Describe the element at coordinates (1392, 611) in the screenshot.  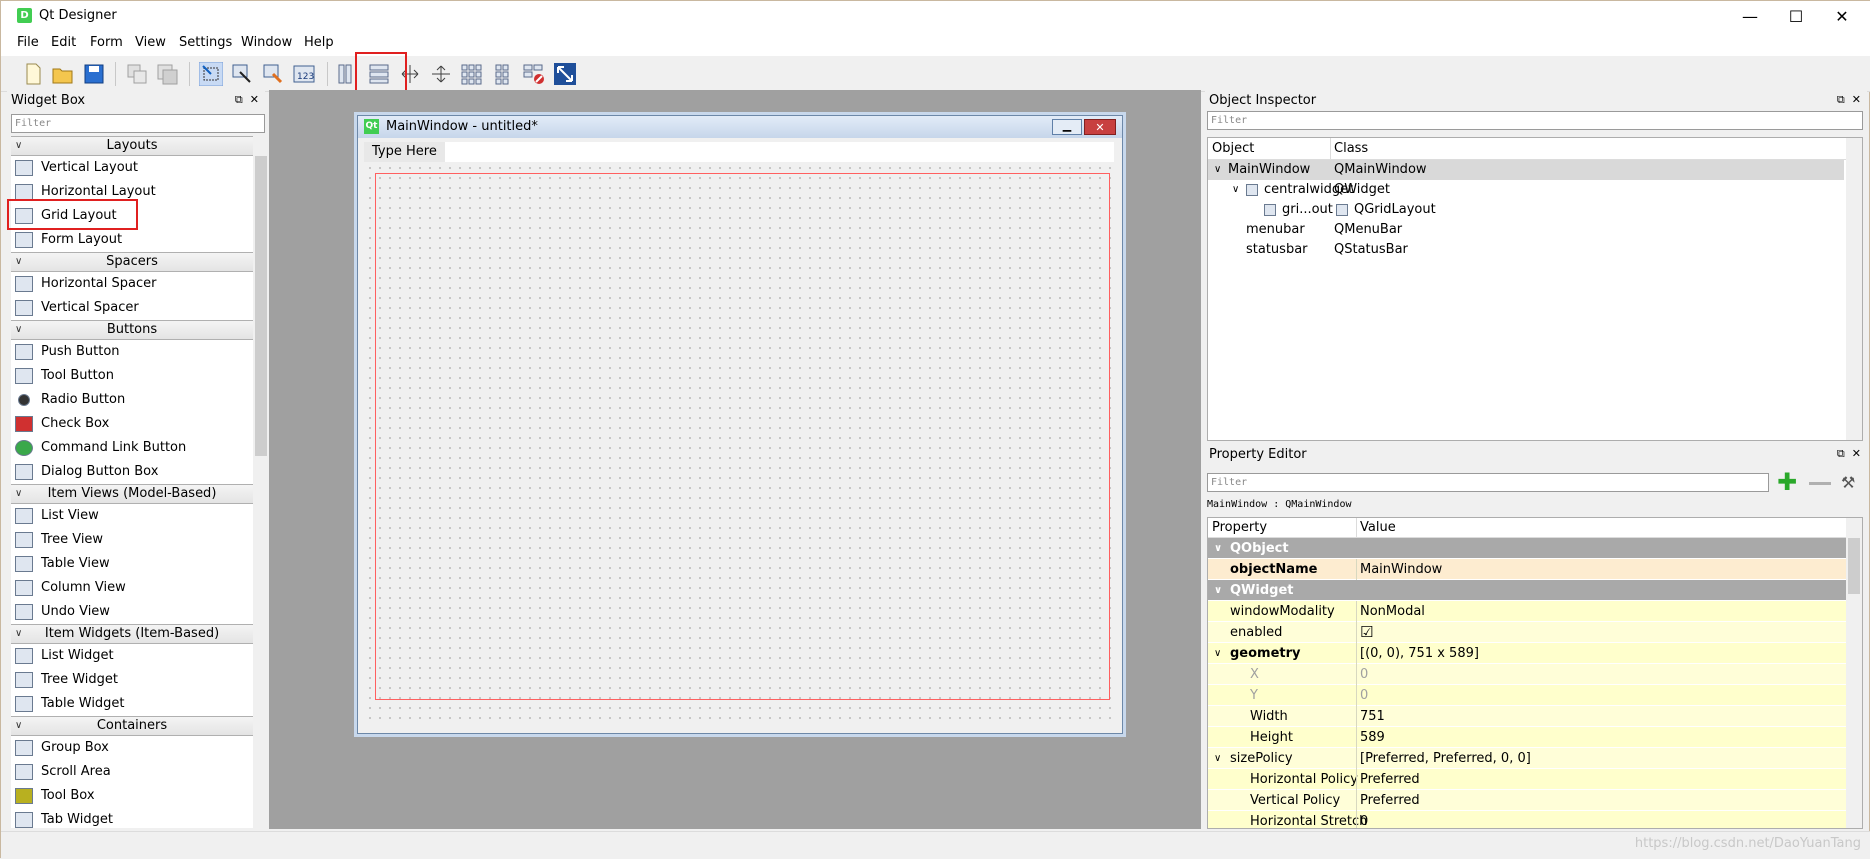
I see `property-value: NonModal` at that location.